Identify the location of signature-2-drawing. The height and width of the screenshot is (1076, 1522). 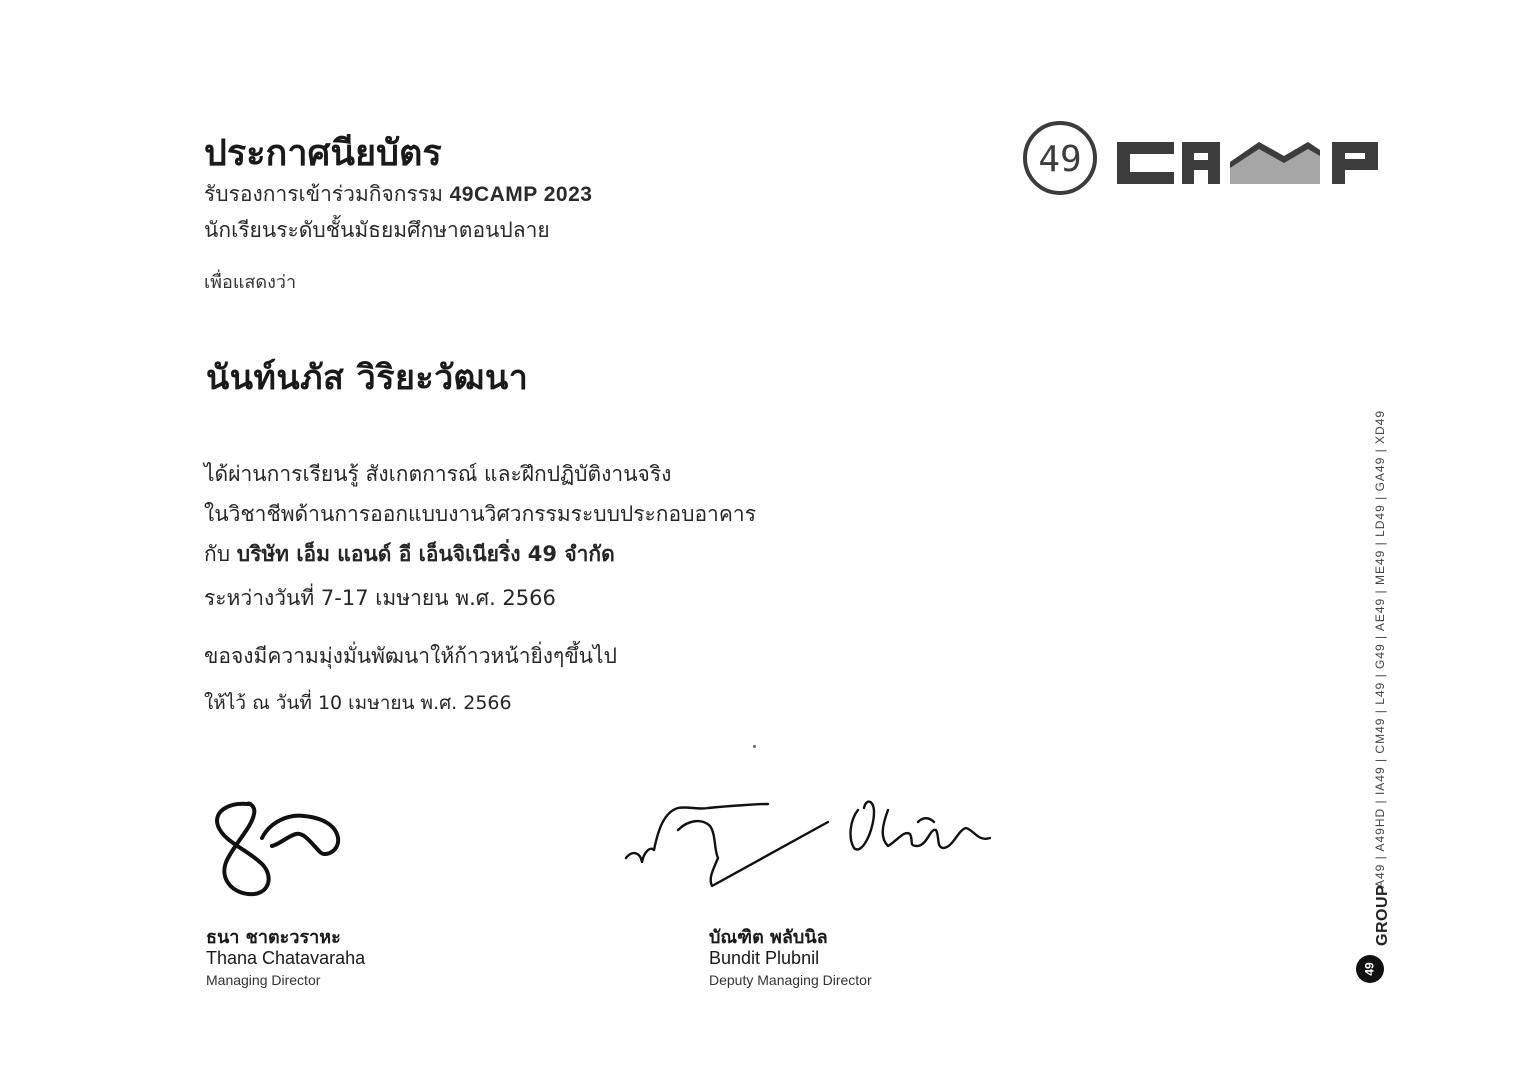
(808, 844).